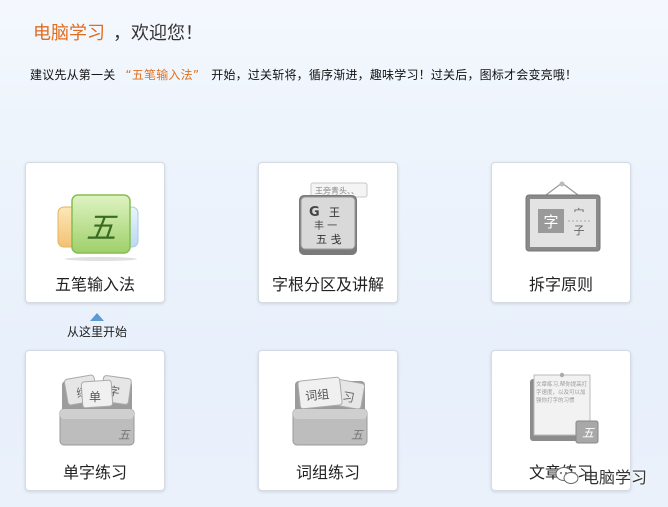 The height and width of the screenshot is (507, 668). What do you see at coordinates (579, 230) in the screenshot?
I see `chaizi-bottom: 子` at bounding box center [579, 230].